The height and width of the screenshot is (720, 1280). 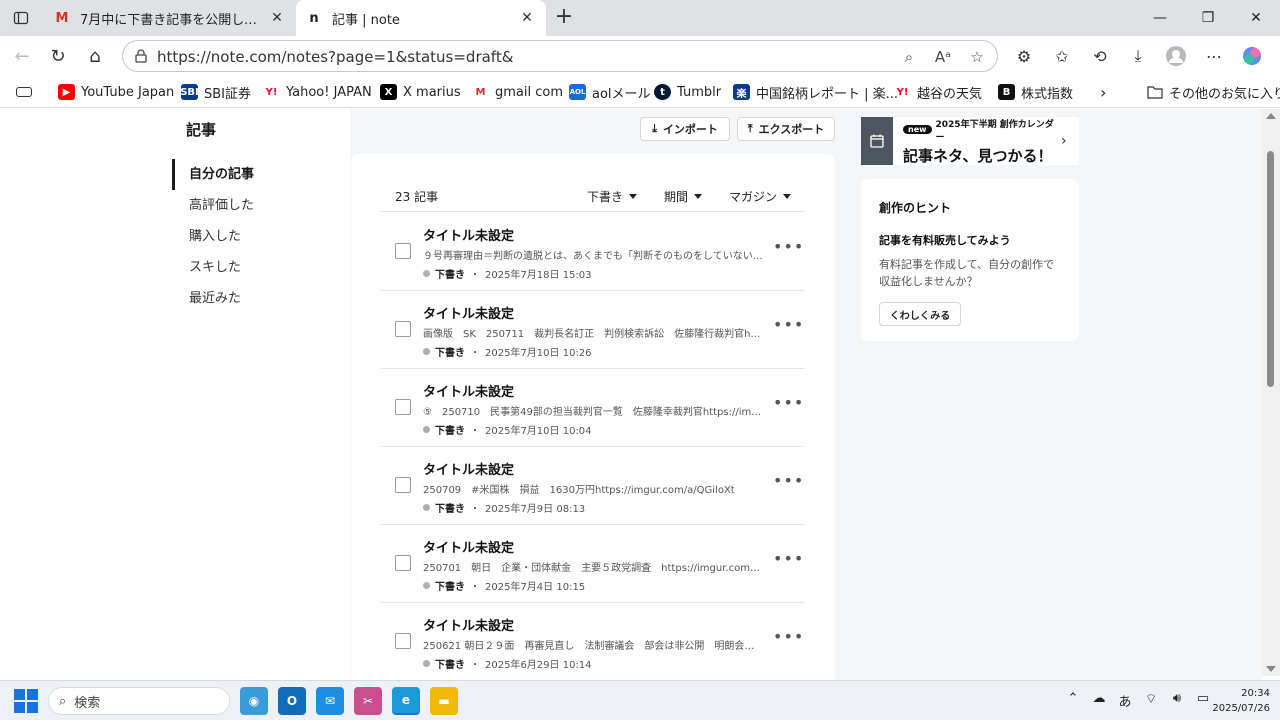 I want to click on minimize-icon: —, so click(x=1160, y=18).